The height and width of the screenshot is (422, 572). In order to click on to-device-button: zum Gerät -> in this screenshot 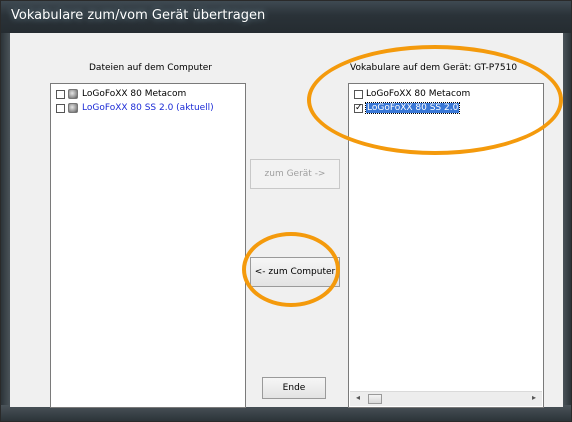, I will do `click(295, 174)`.